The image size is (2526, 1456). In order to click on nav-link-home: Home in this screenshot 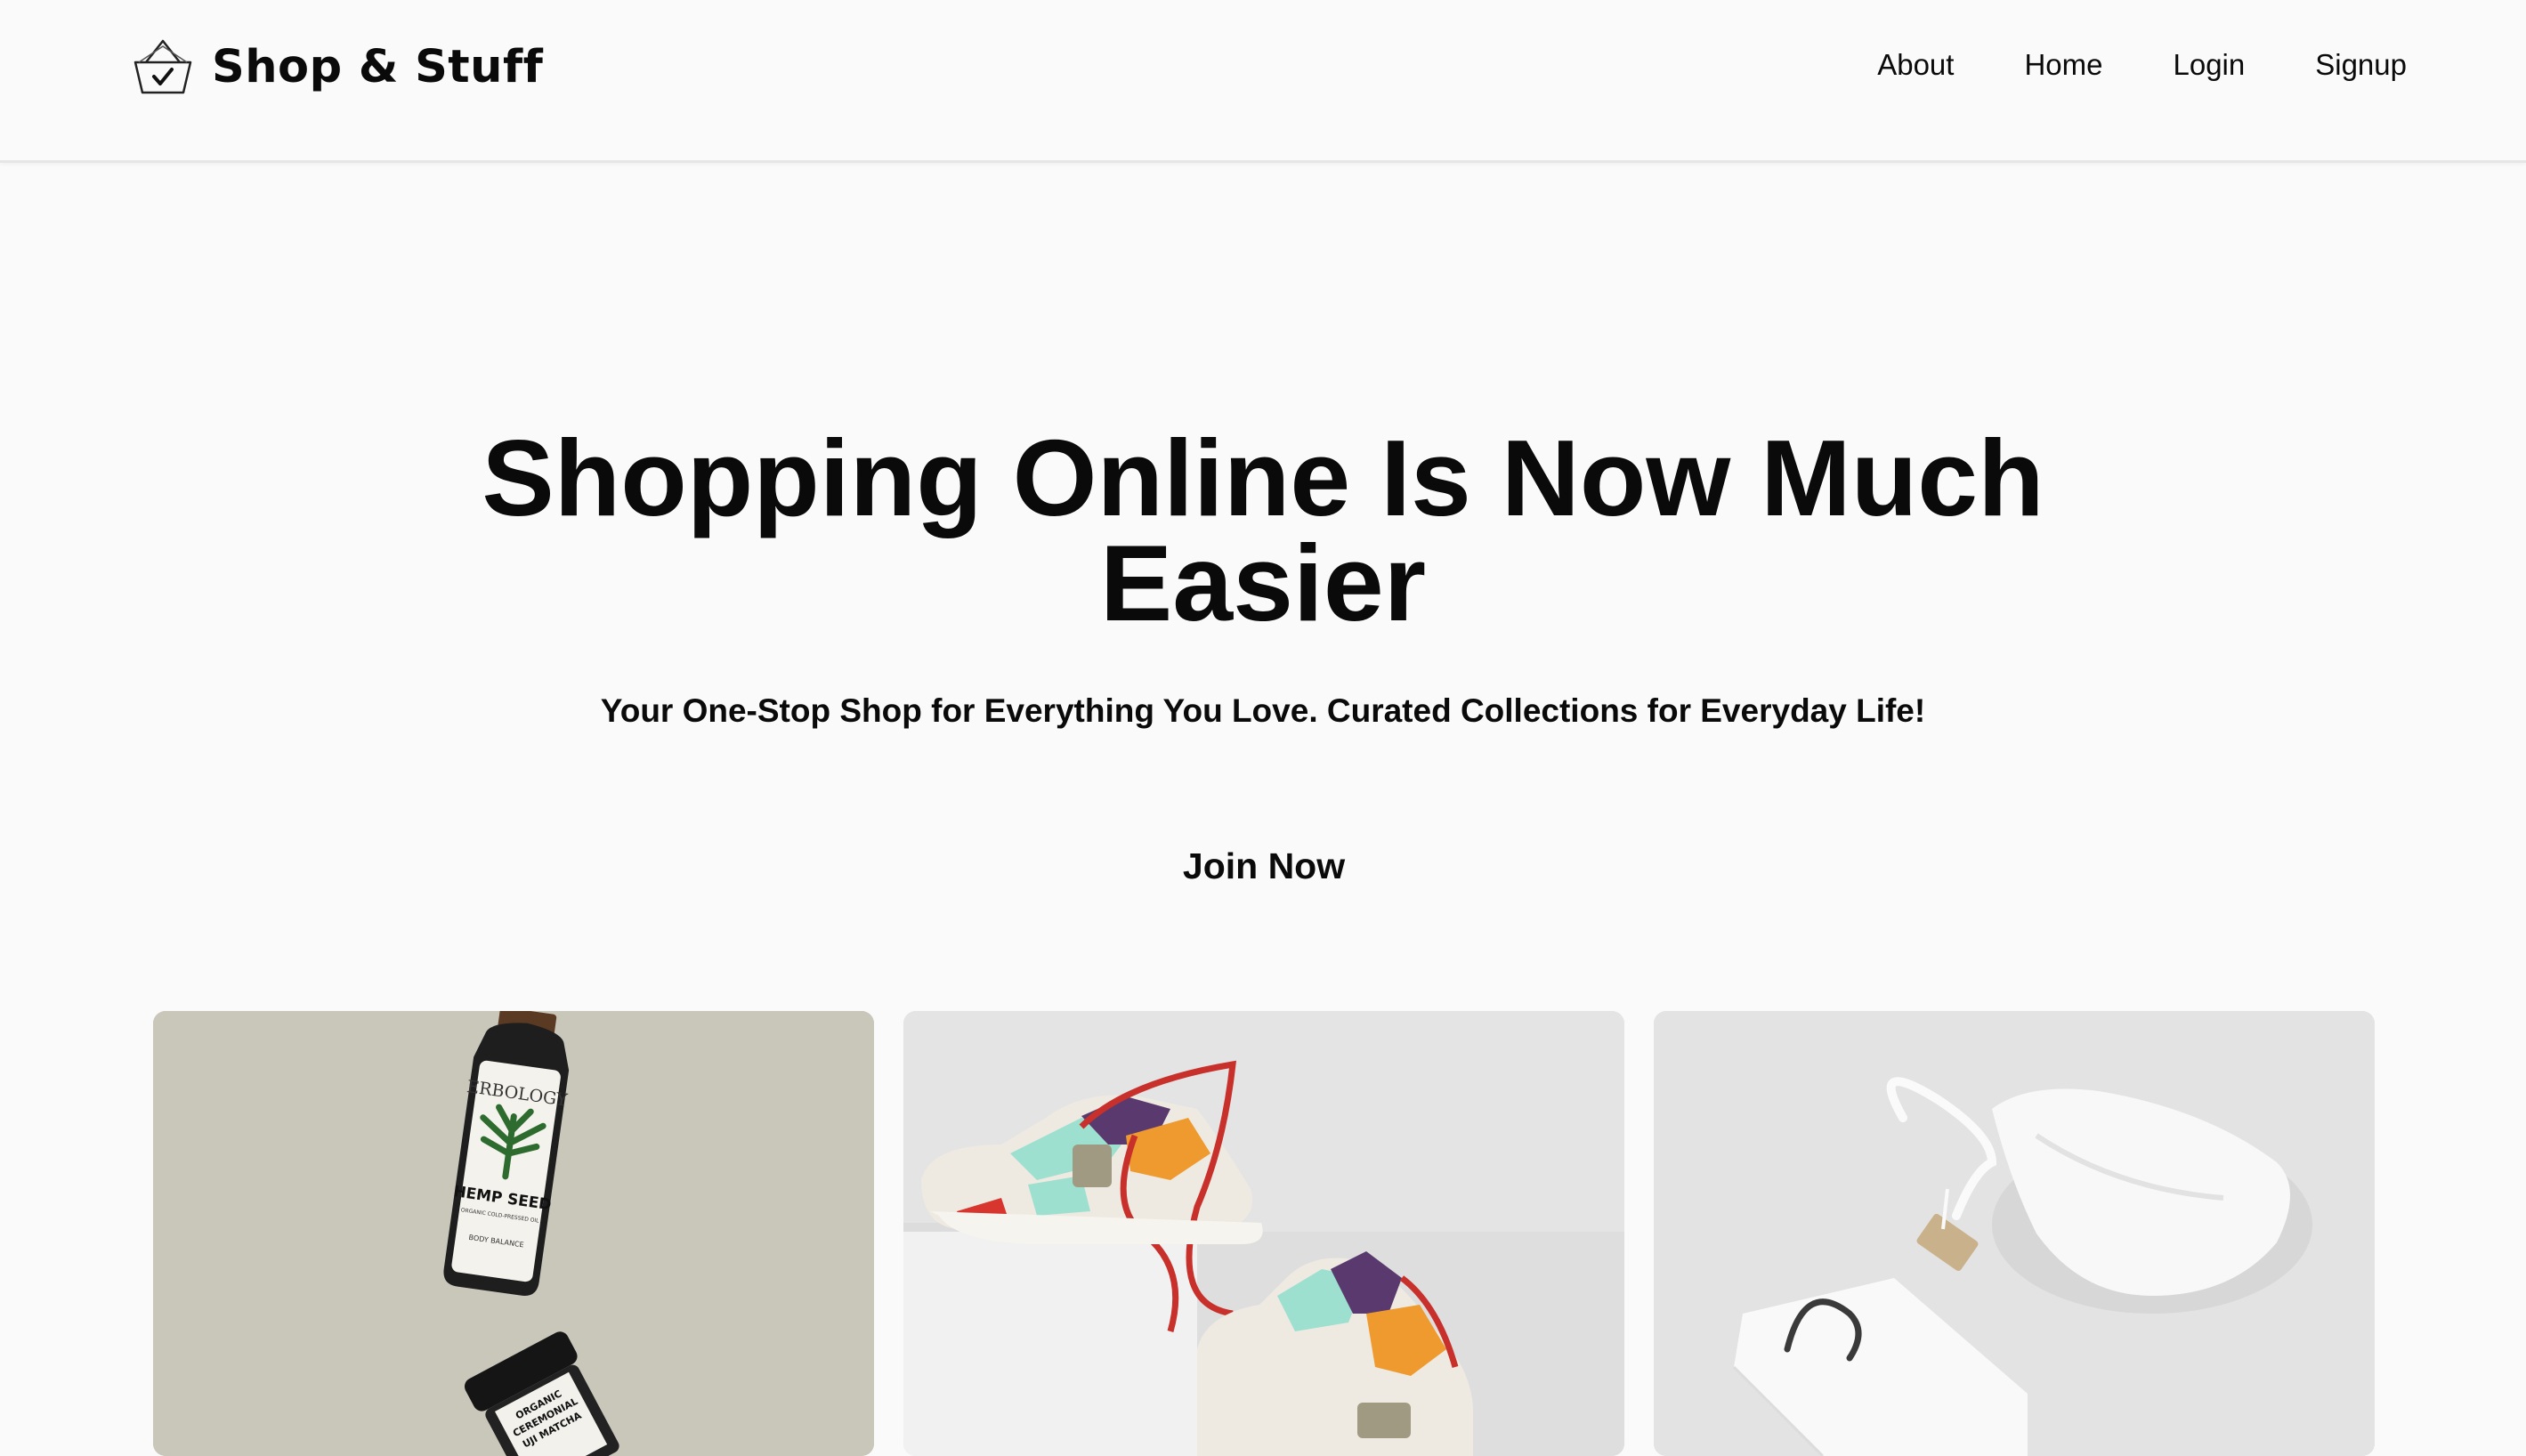, I will do `click(2063, 65)`.